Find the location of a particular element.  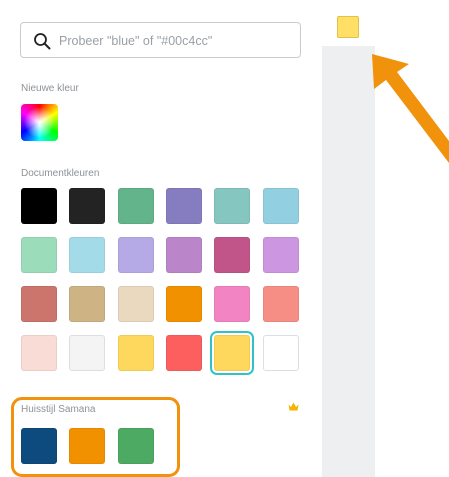

annotation-arrow is located at coordinates (410, 108).